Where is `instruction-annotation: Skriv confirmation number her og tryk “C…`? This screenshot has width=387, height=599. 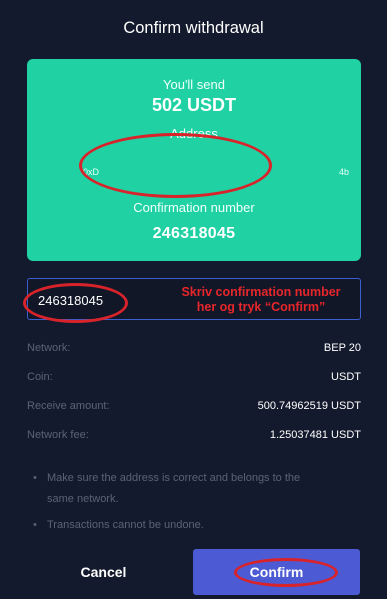
instruction-annotation: Skriv confirmation number her og tryk “C… is located at coordinates (261, 300).